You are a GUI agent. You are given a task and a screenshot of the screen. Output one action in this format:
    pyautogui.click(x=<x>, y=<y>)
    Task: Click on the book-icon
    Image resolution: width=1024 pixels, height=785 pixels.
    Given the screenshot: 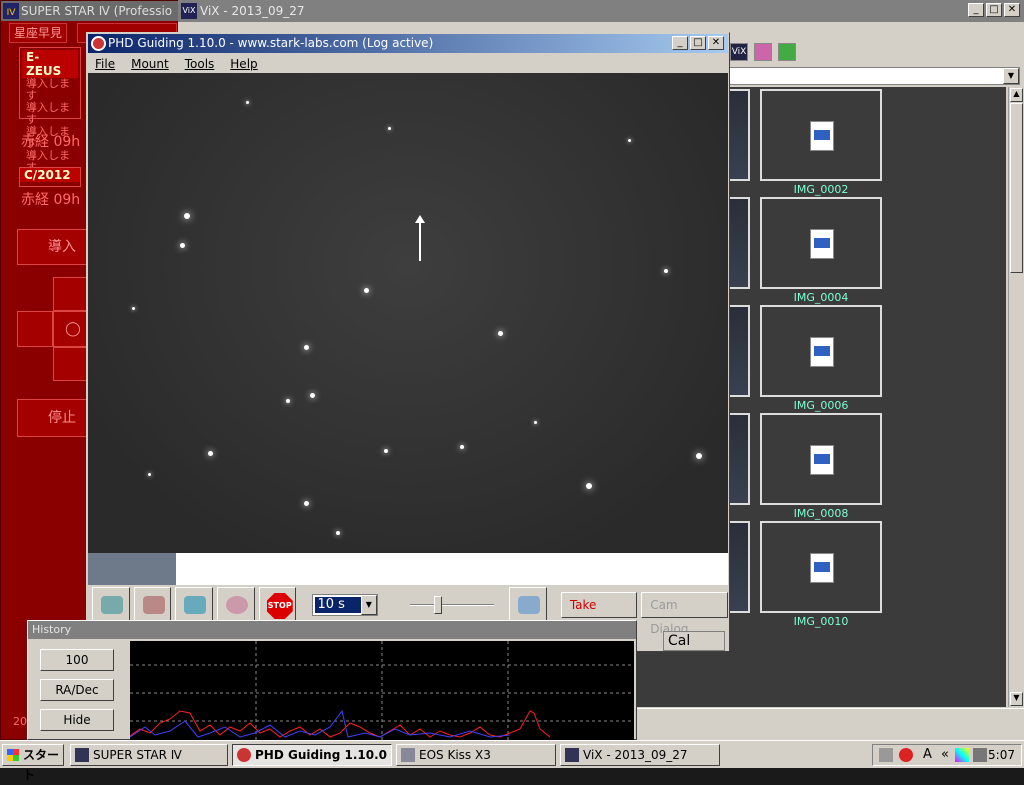 What is the action you would take?
    pyautogui.click(x=763, y=52)
    